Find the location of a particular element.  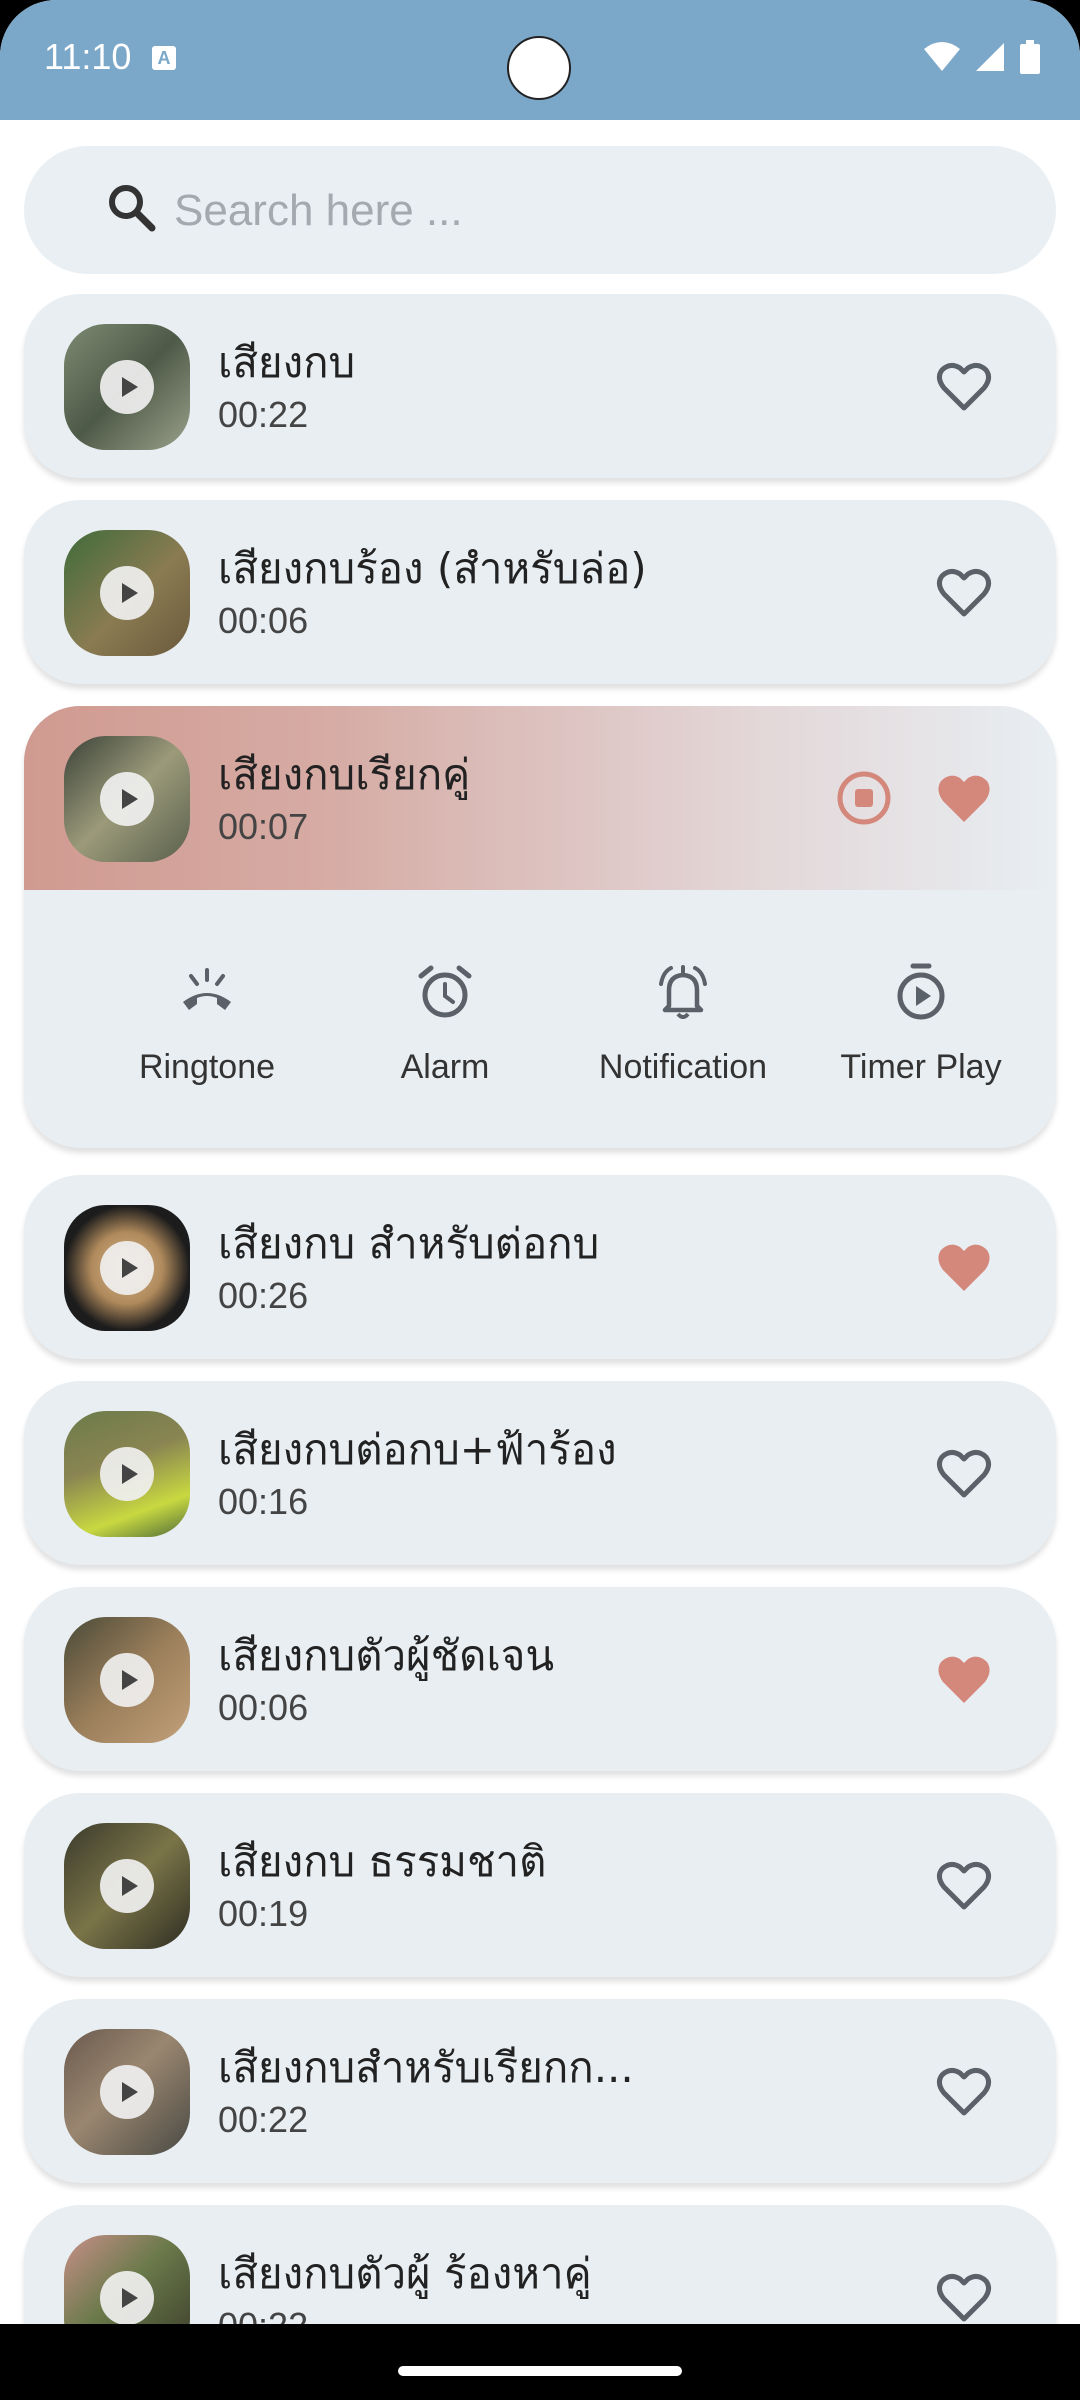

action-label: Alarm is located at coordinates (445, 1067).